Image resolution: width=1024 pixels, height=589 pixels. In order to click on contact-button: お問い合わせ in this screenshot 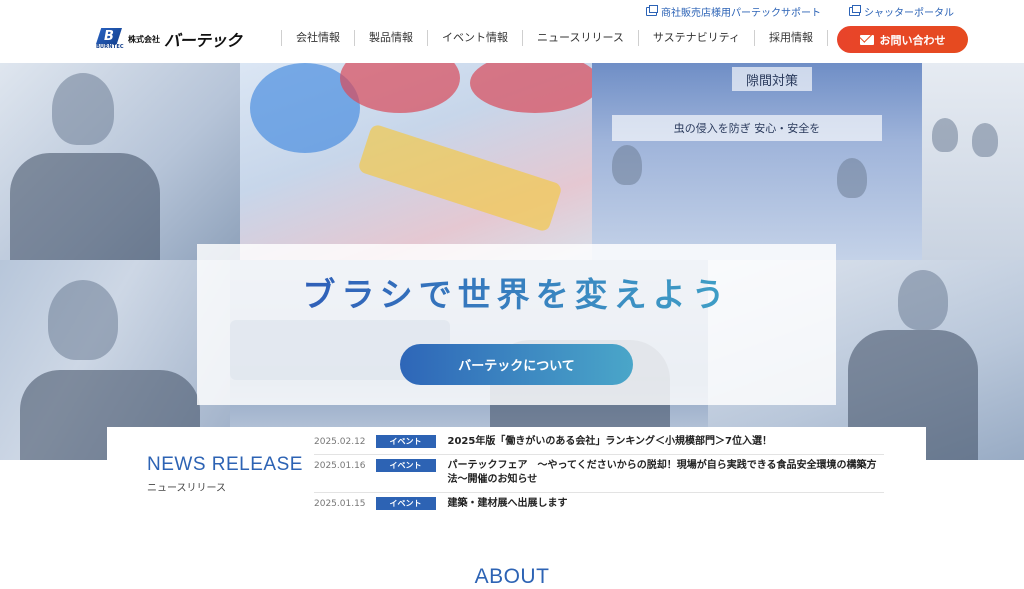, I will do `click(902, 39)`.